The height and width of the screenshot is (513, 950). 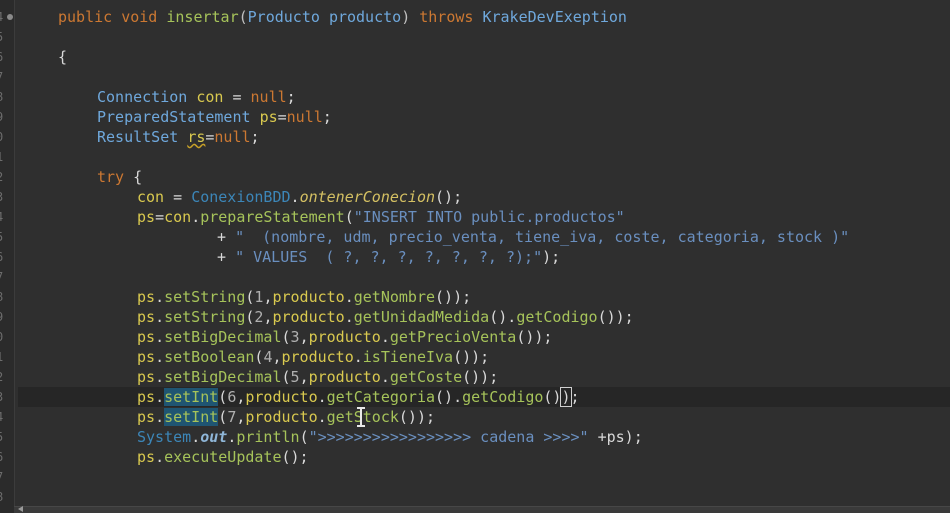 What do you see at coordinates (7, 477) in the screenshot?
I see `line-number: 7` at bounding box center [7, 477].